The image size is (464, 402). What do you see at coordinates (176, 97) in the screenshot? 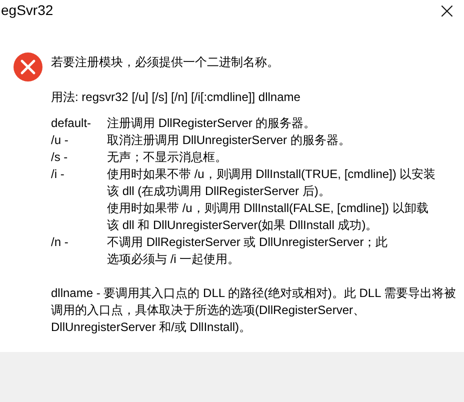
I see `usage-text: 用法: regsvr32 [/u] [/s] [/n] [/i[:cmdline]] dllname` at bounding box center [176, 97].